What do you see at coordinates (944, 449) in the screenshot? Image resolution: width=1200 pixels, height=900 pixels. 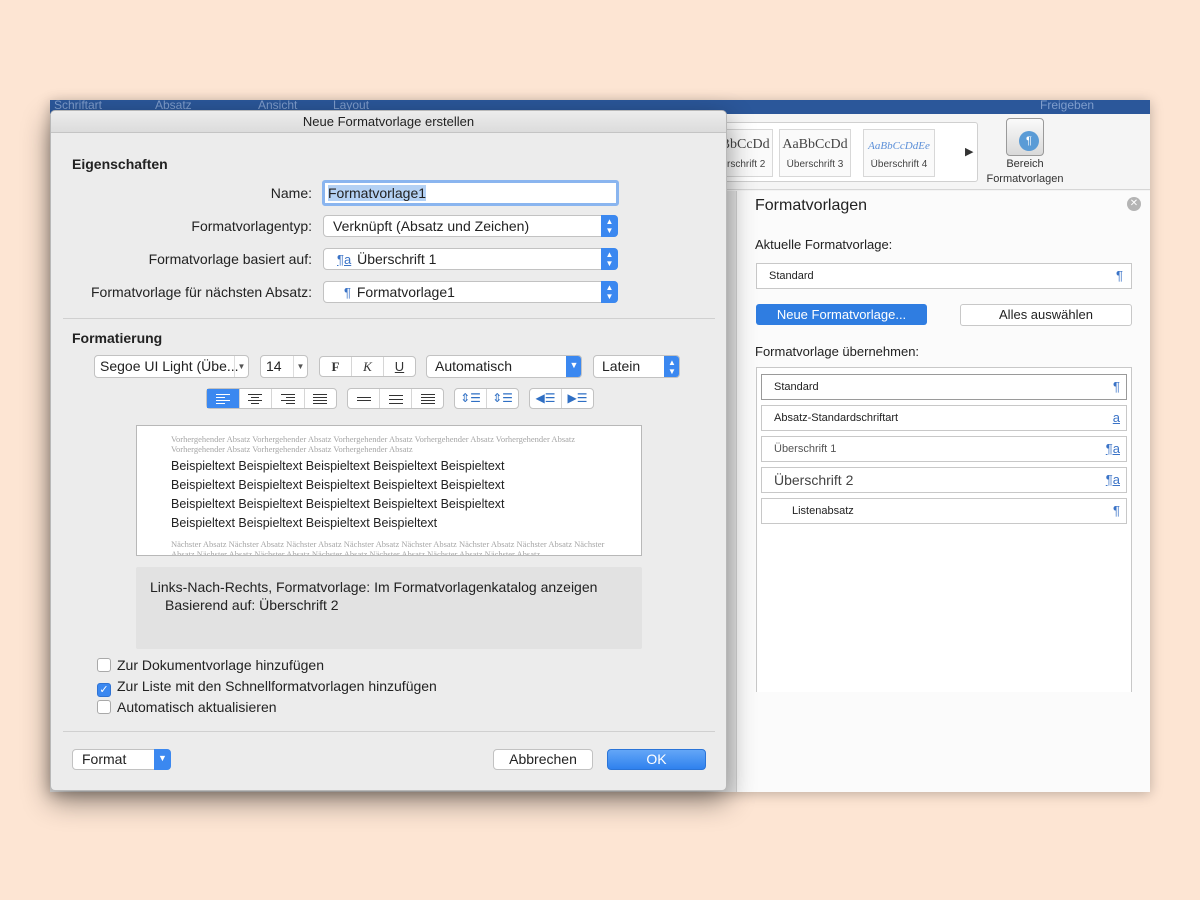 I see `style-row-heading-1: Überschrift 1 ¶a` at bounding box center [944, 449].